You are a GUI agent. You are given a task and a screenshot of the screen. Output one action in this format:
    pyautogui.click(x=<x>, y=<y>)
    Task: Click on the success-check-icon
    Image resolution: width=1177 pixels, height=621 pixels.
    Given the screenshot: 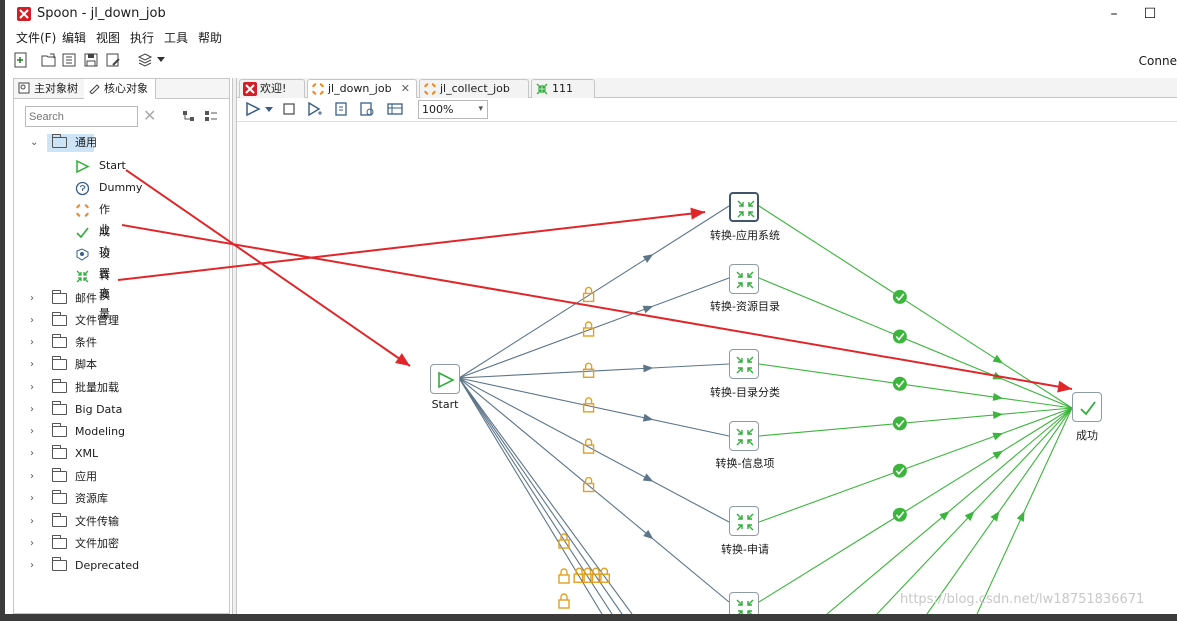 What is the action you would take?
    pyautogui.click(x=899, y=423)
    